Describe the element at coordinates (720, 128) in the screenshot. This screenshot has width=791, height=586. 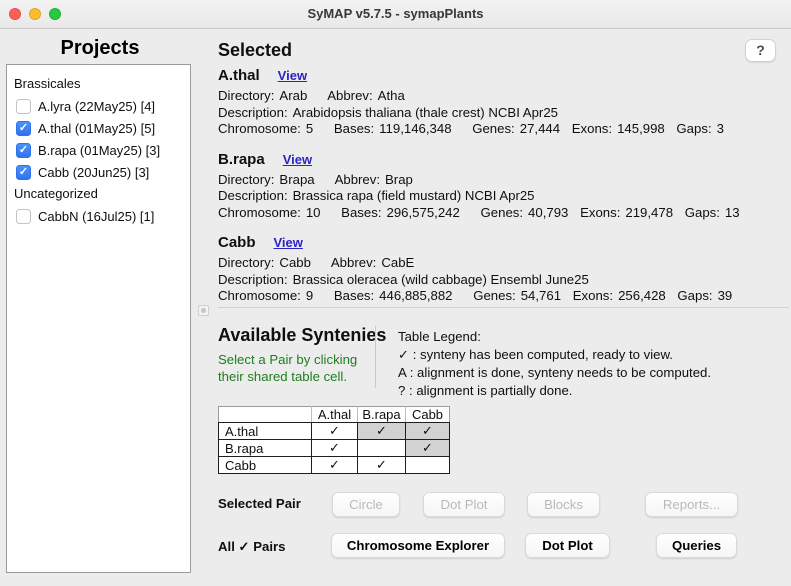
I see `field-value: 3` at that location.